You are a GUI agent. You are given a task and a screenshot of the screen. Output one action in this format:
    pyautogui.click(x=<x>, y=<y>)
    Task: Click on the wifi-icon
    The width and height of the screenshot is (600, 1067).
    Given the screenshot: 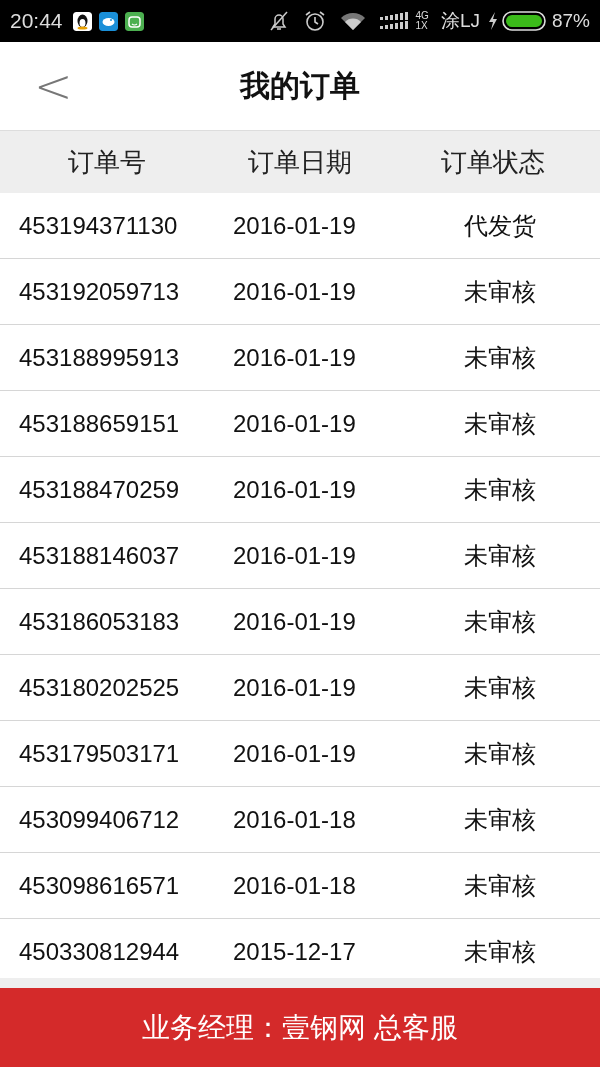 What is the action you would take?
    pyautogui.click(x=352, y=21)
    